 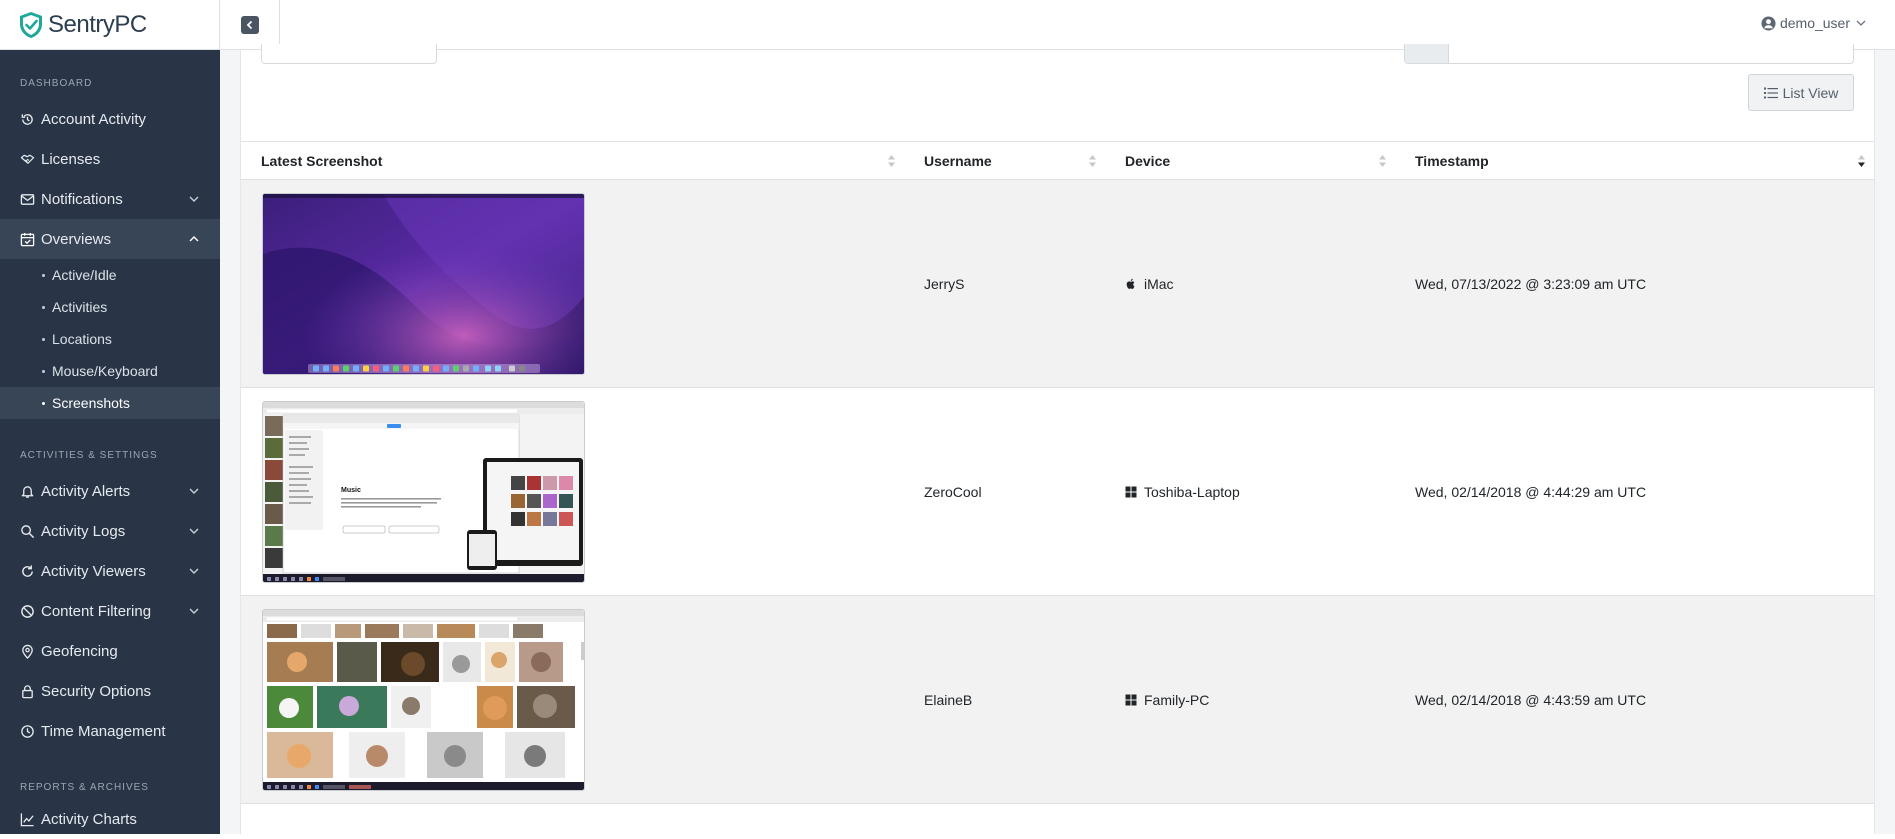 I want to click on screenshot-cell: Music, so click(x=572, y=491).